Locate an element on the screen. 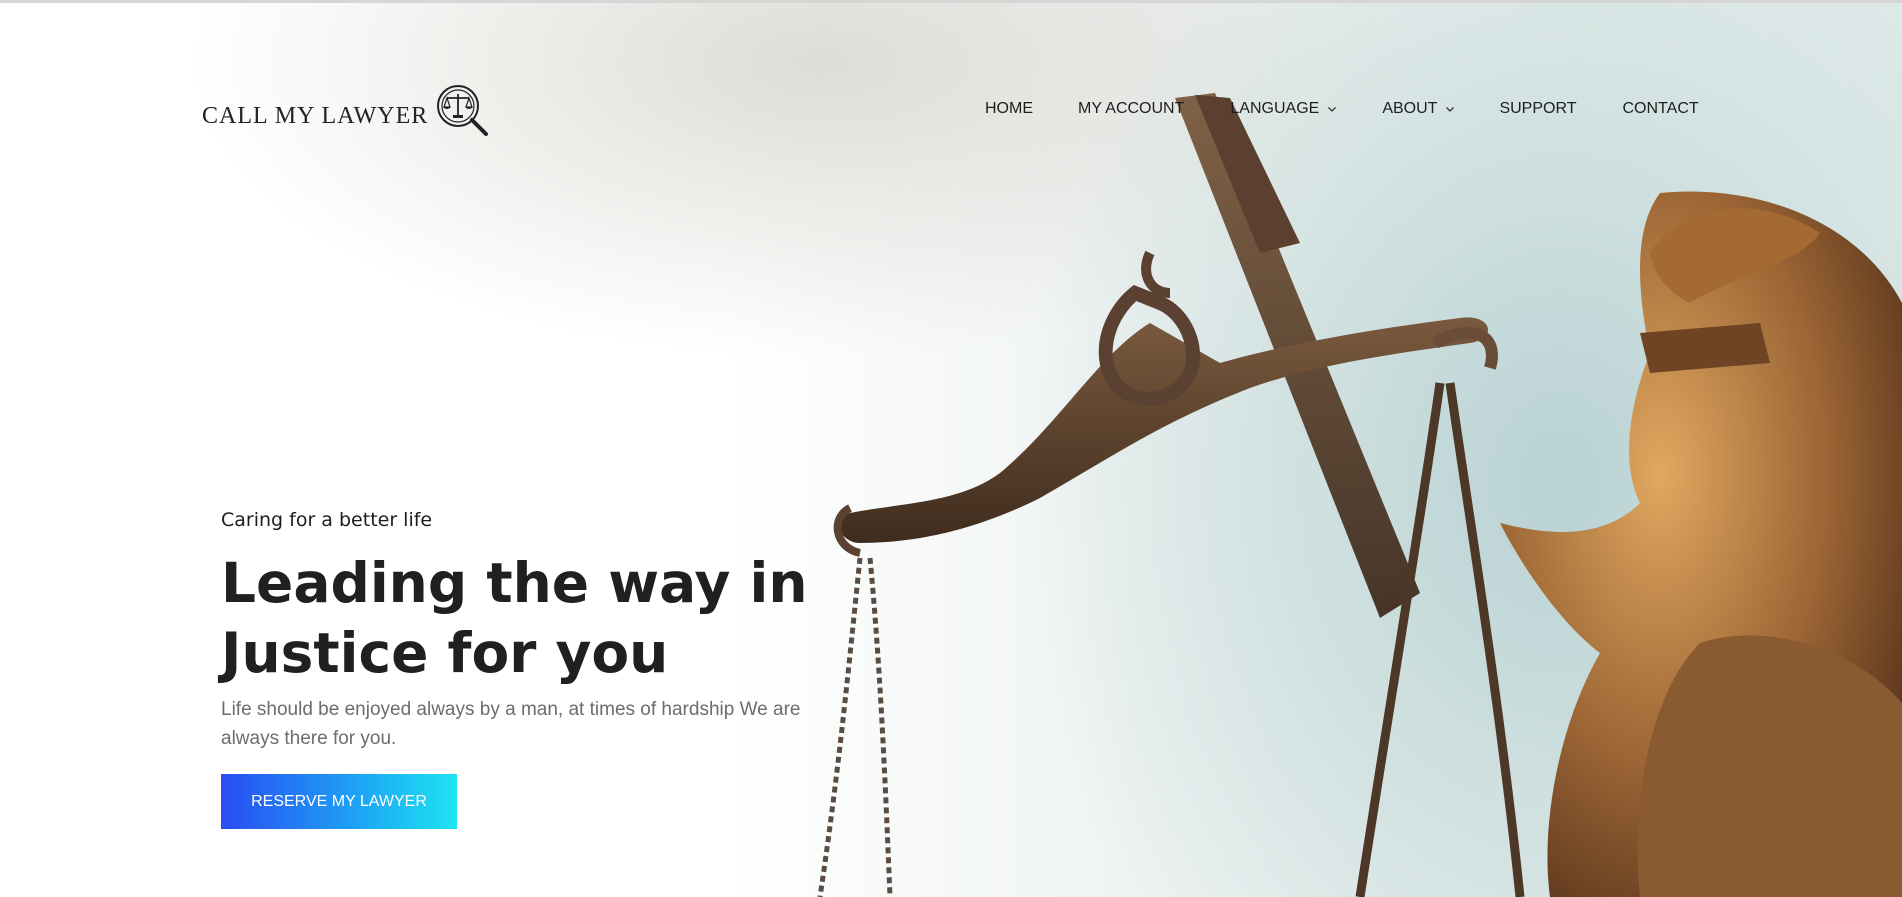 This screenshot has height=897, width=1902. nav-about: ABOUT is located at coordinates (1418, 109).